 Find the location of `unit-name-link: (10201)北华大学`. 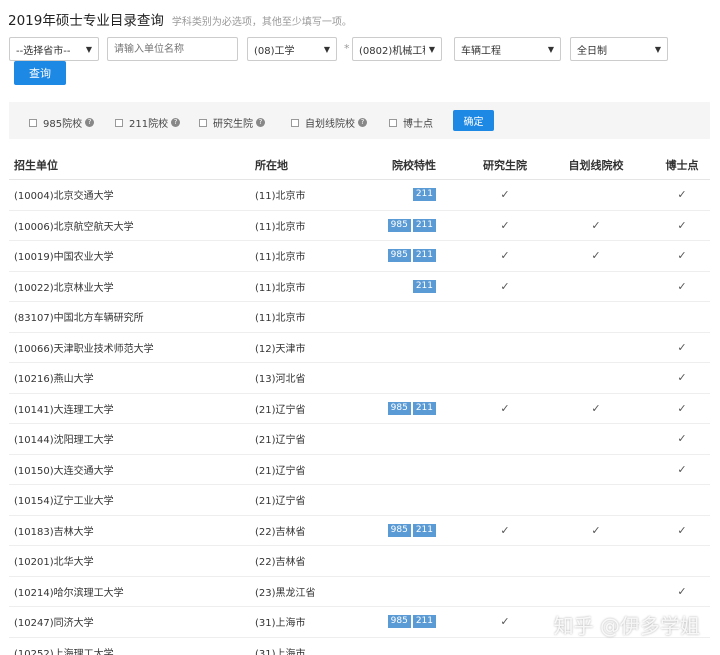

unit-name-link: (10201)北华大学 is located at coordinates (54, 561).